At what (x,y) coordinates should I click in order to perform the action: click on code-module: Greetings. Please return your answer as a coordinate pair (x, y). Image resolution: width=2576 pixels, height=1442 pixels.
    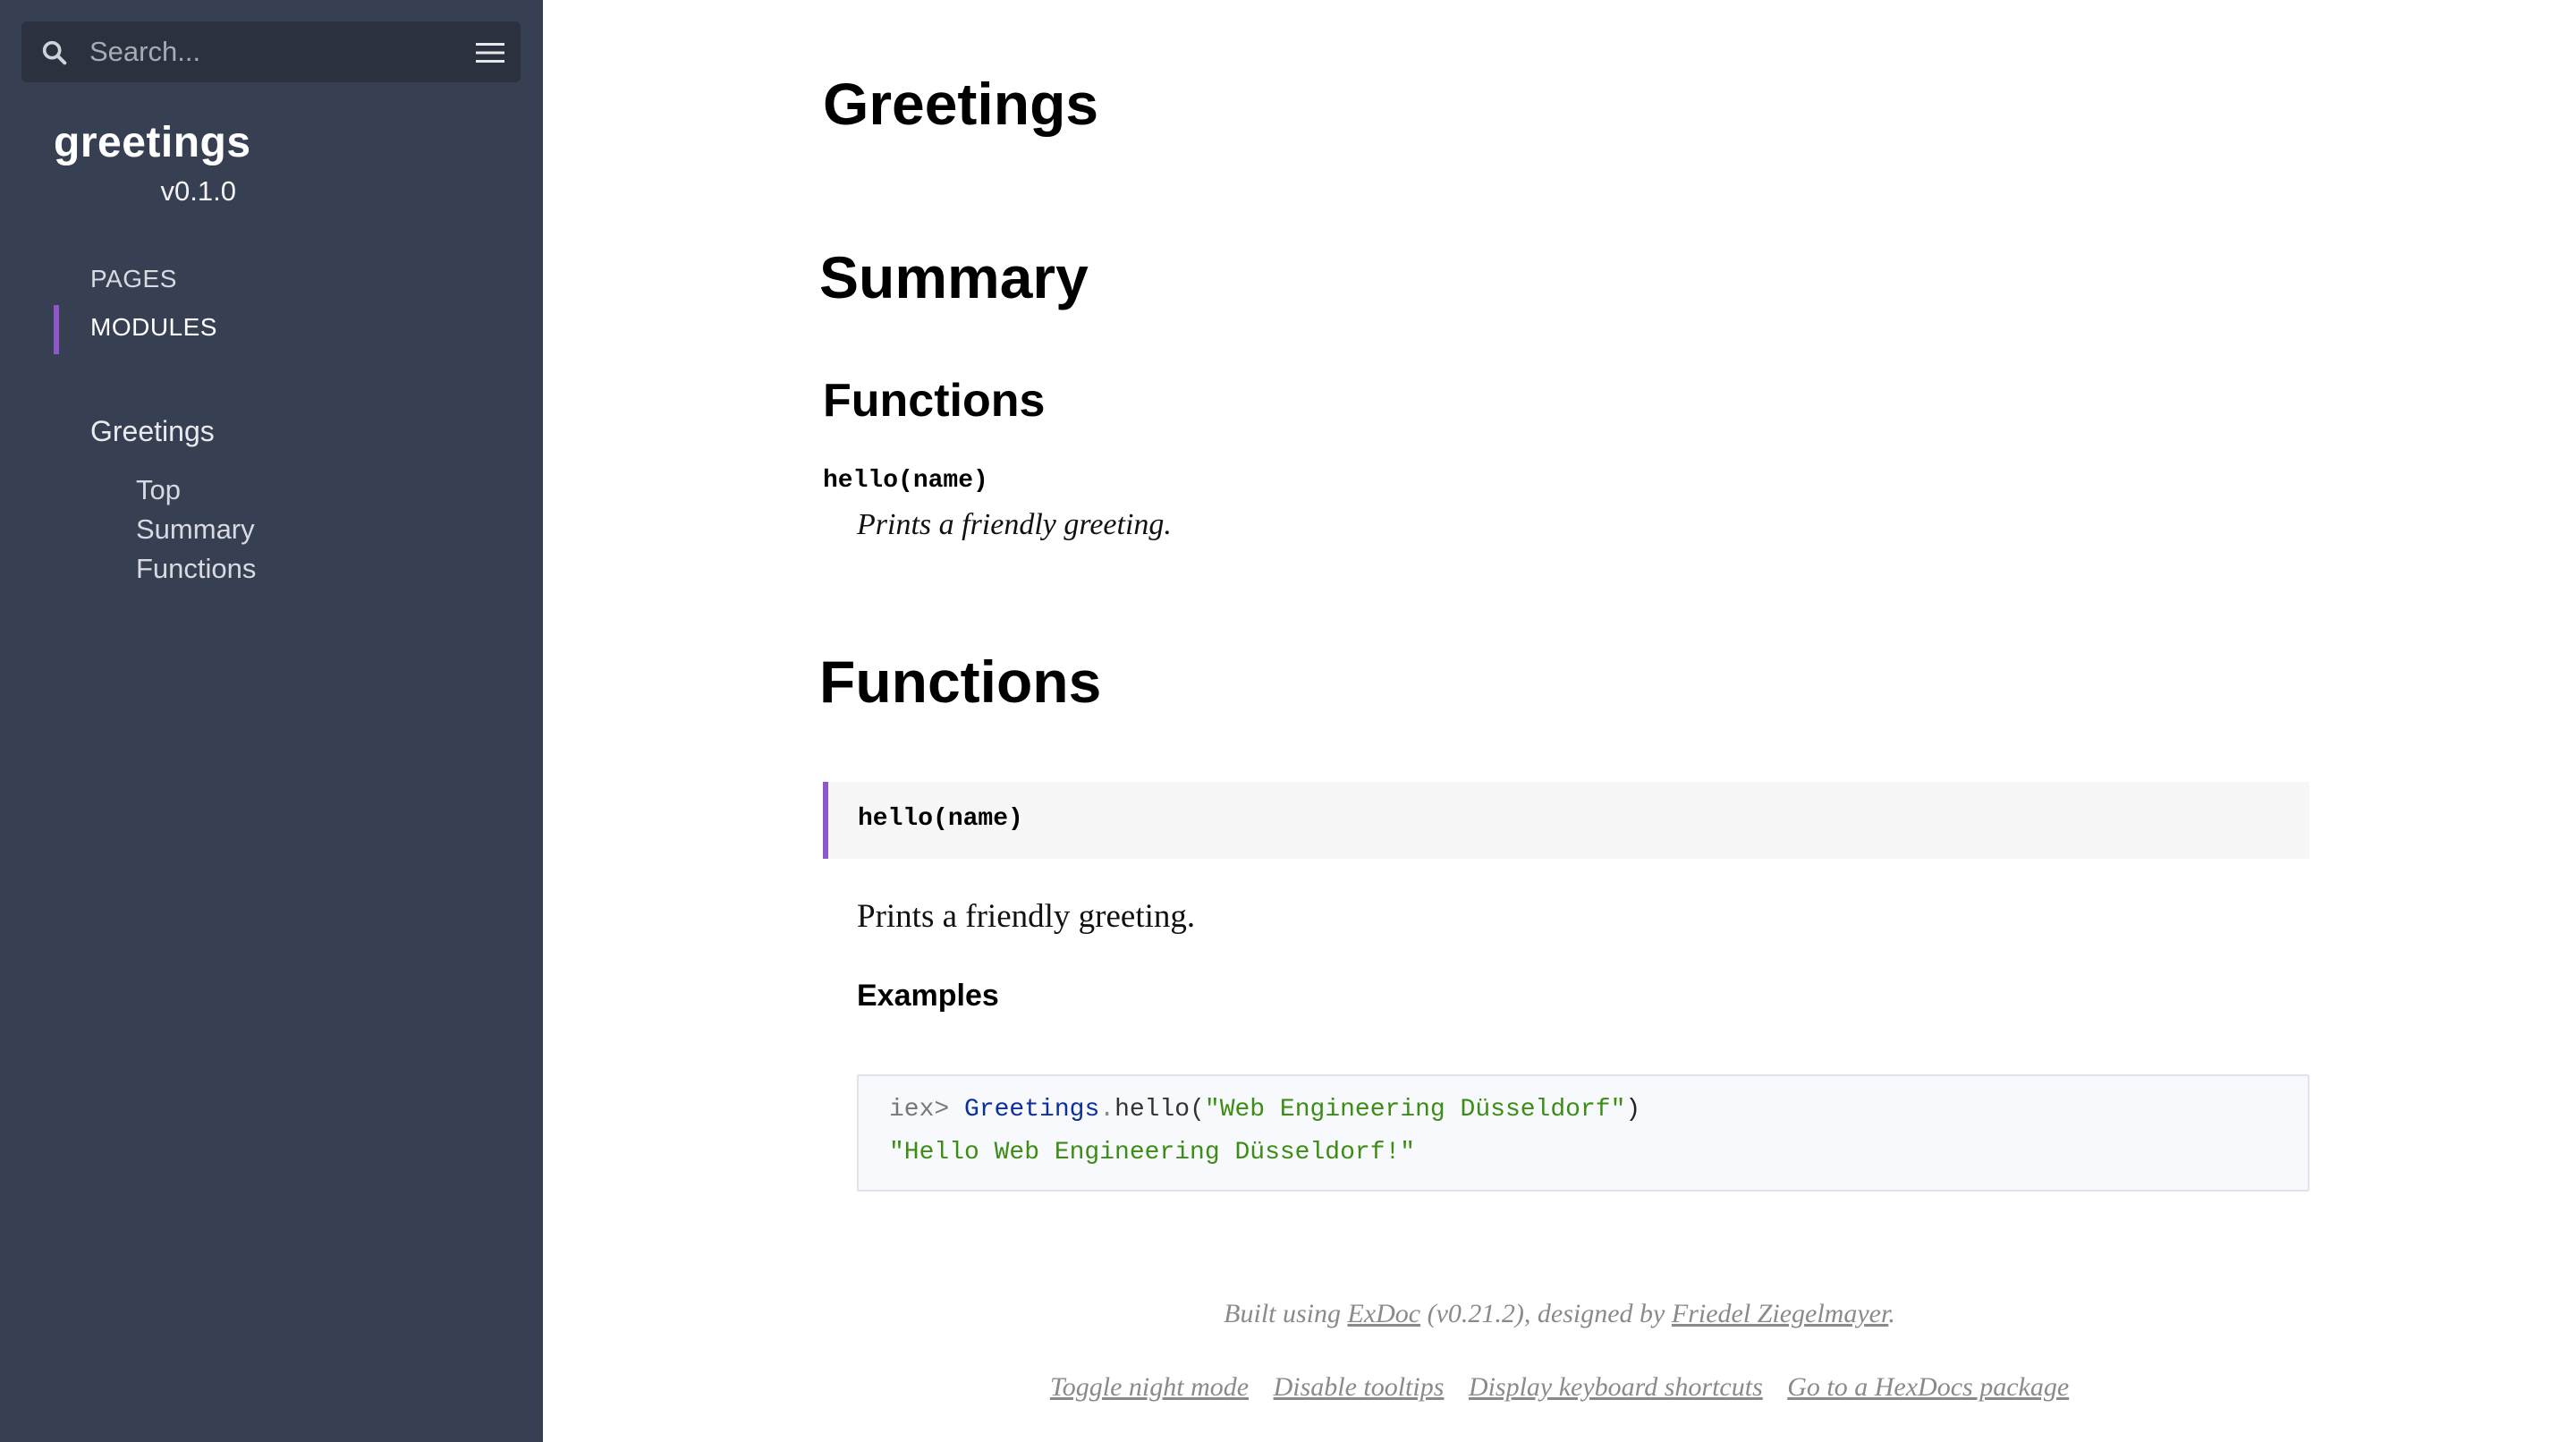
    Looking at the image, I should click on (1032, 1110).